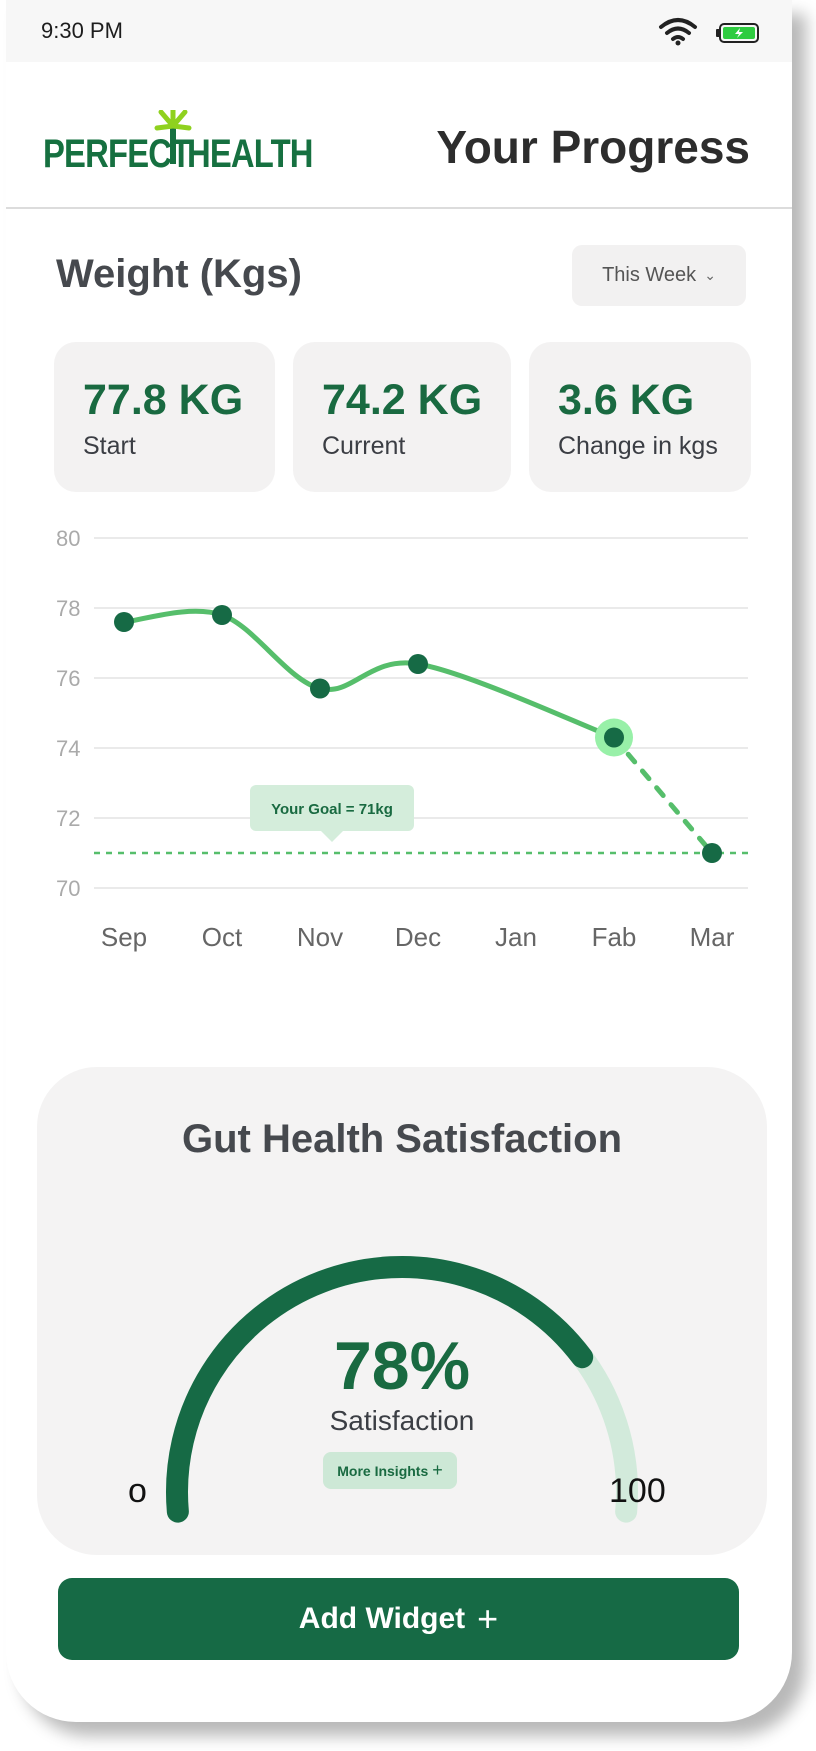 The height and width of the screenshot is (1751, 816). Describe the element at coordinates (222, 937) in the screenshot. I see `x-tick-label: Oct` at that location.